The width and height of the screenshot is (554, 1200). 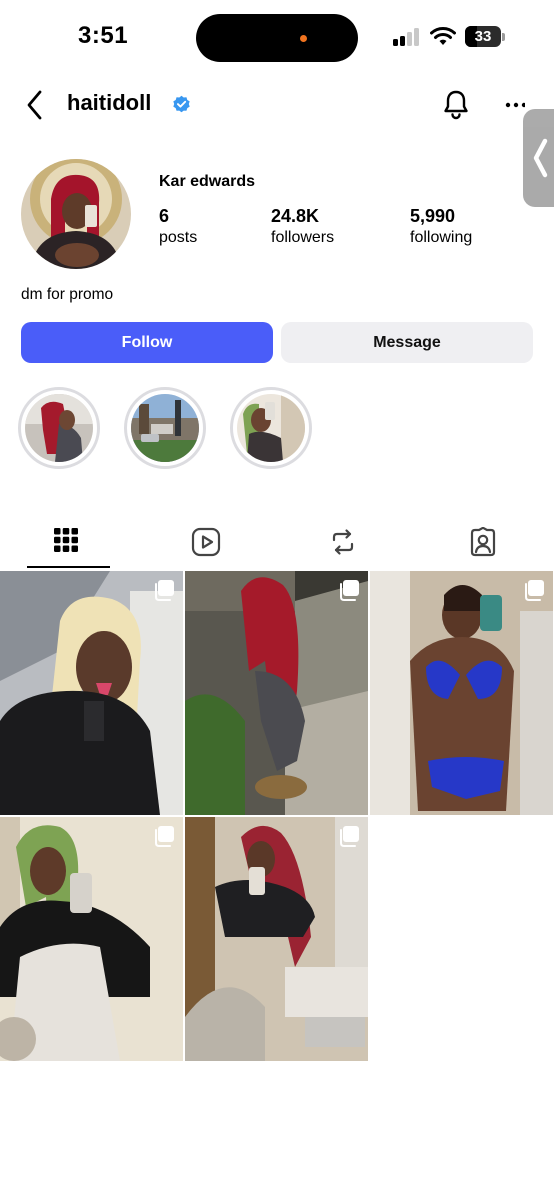 I want to click on tab-reposts, so click(x=344, y=542).